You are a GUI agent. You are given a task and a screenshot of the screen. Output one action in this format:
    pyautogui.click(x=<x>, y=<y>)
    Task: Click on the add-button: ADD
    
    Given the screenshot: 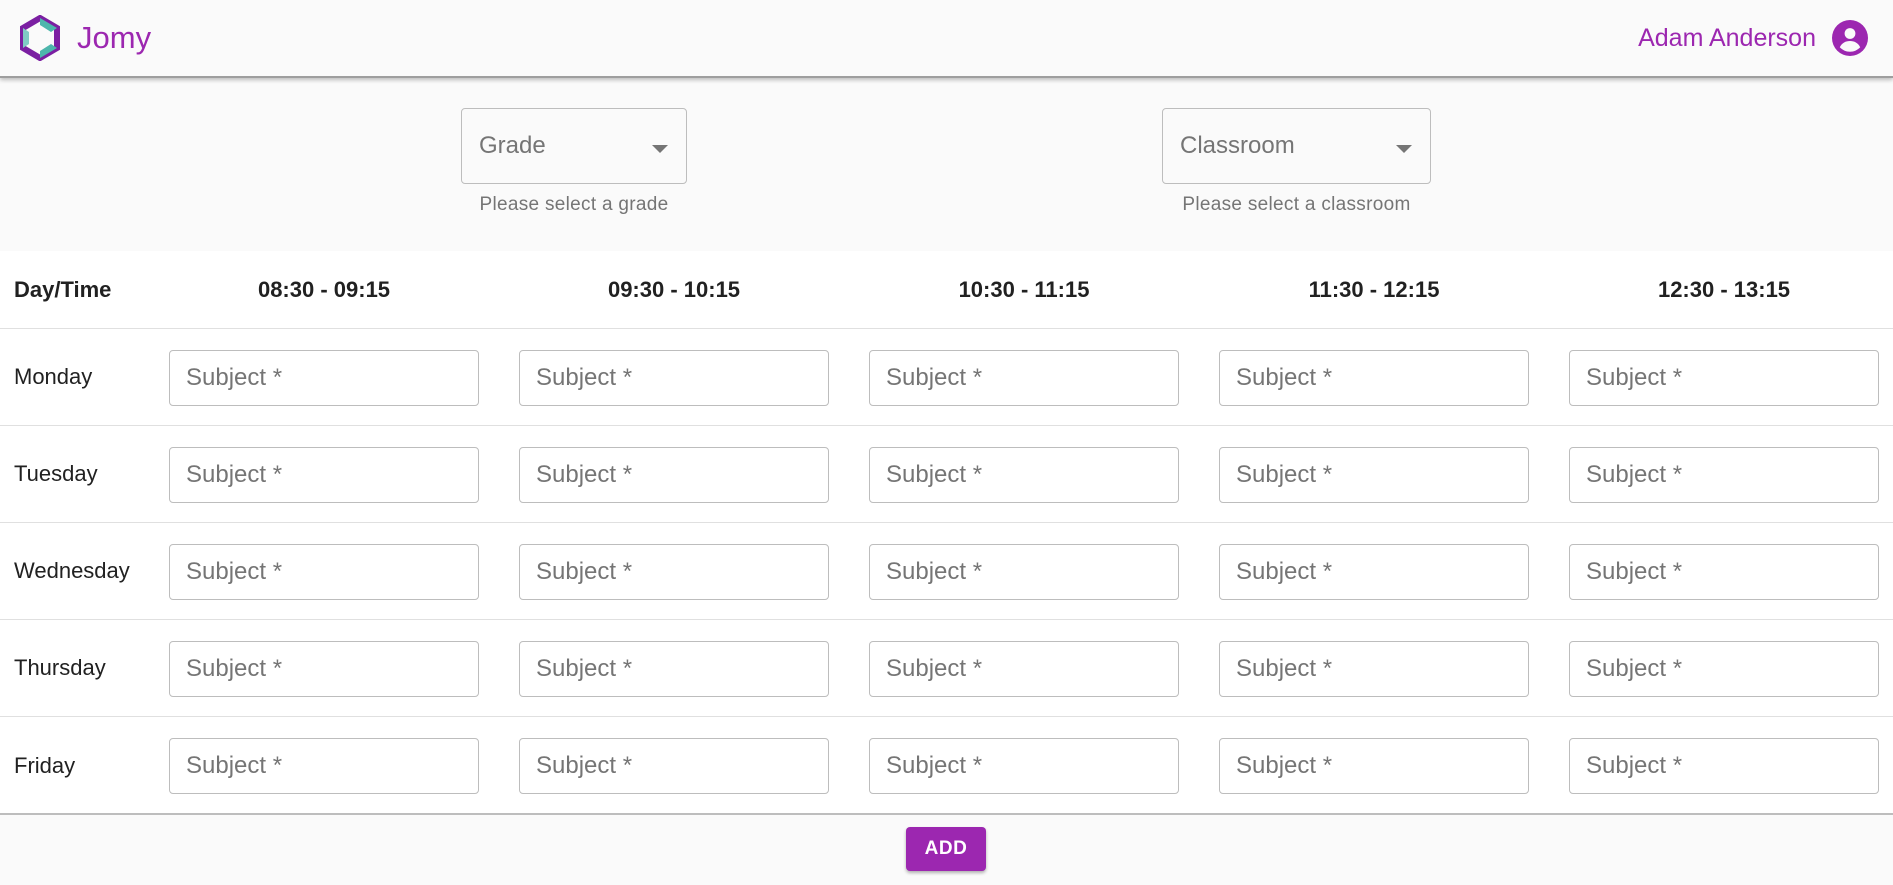 What is the action you would take?
    pyautogui.click(x=946, y=849)
    